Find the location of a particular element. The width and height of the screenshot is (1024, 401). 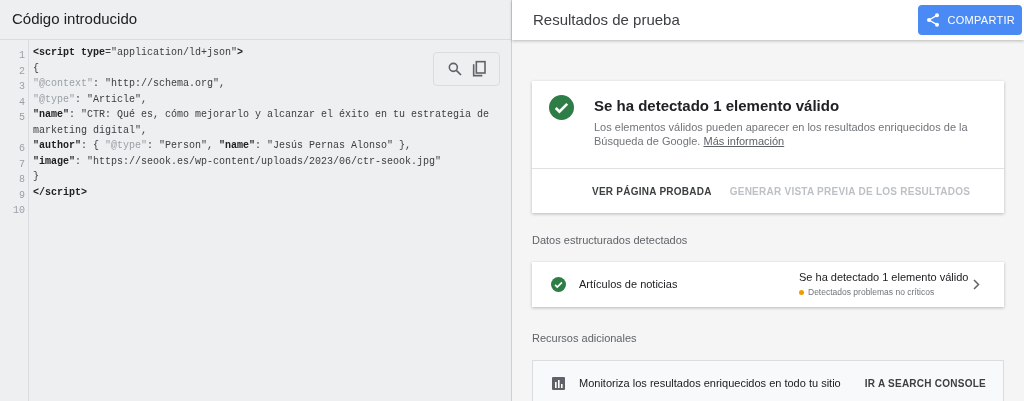

line-number: 4 is located at coordinates (22, 102).